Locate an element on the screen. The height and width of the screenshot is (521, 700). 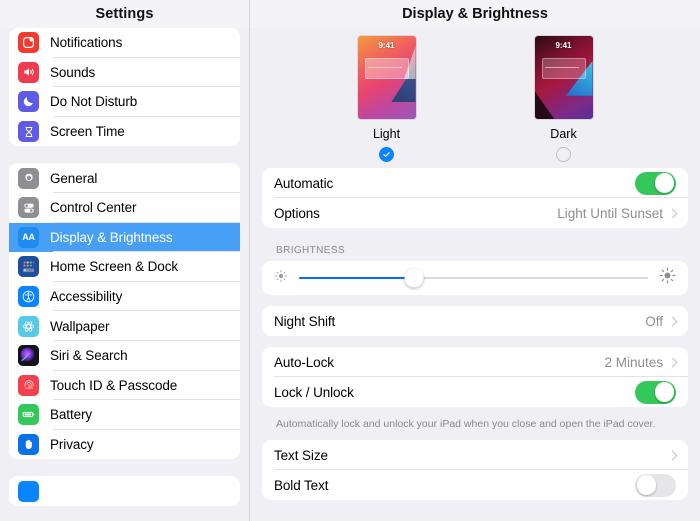
light-appearance-label: Light is located at coordinates (386, 134).